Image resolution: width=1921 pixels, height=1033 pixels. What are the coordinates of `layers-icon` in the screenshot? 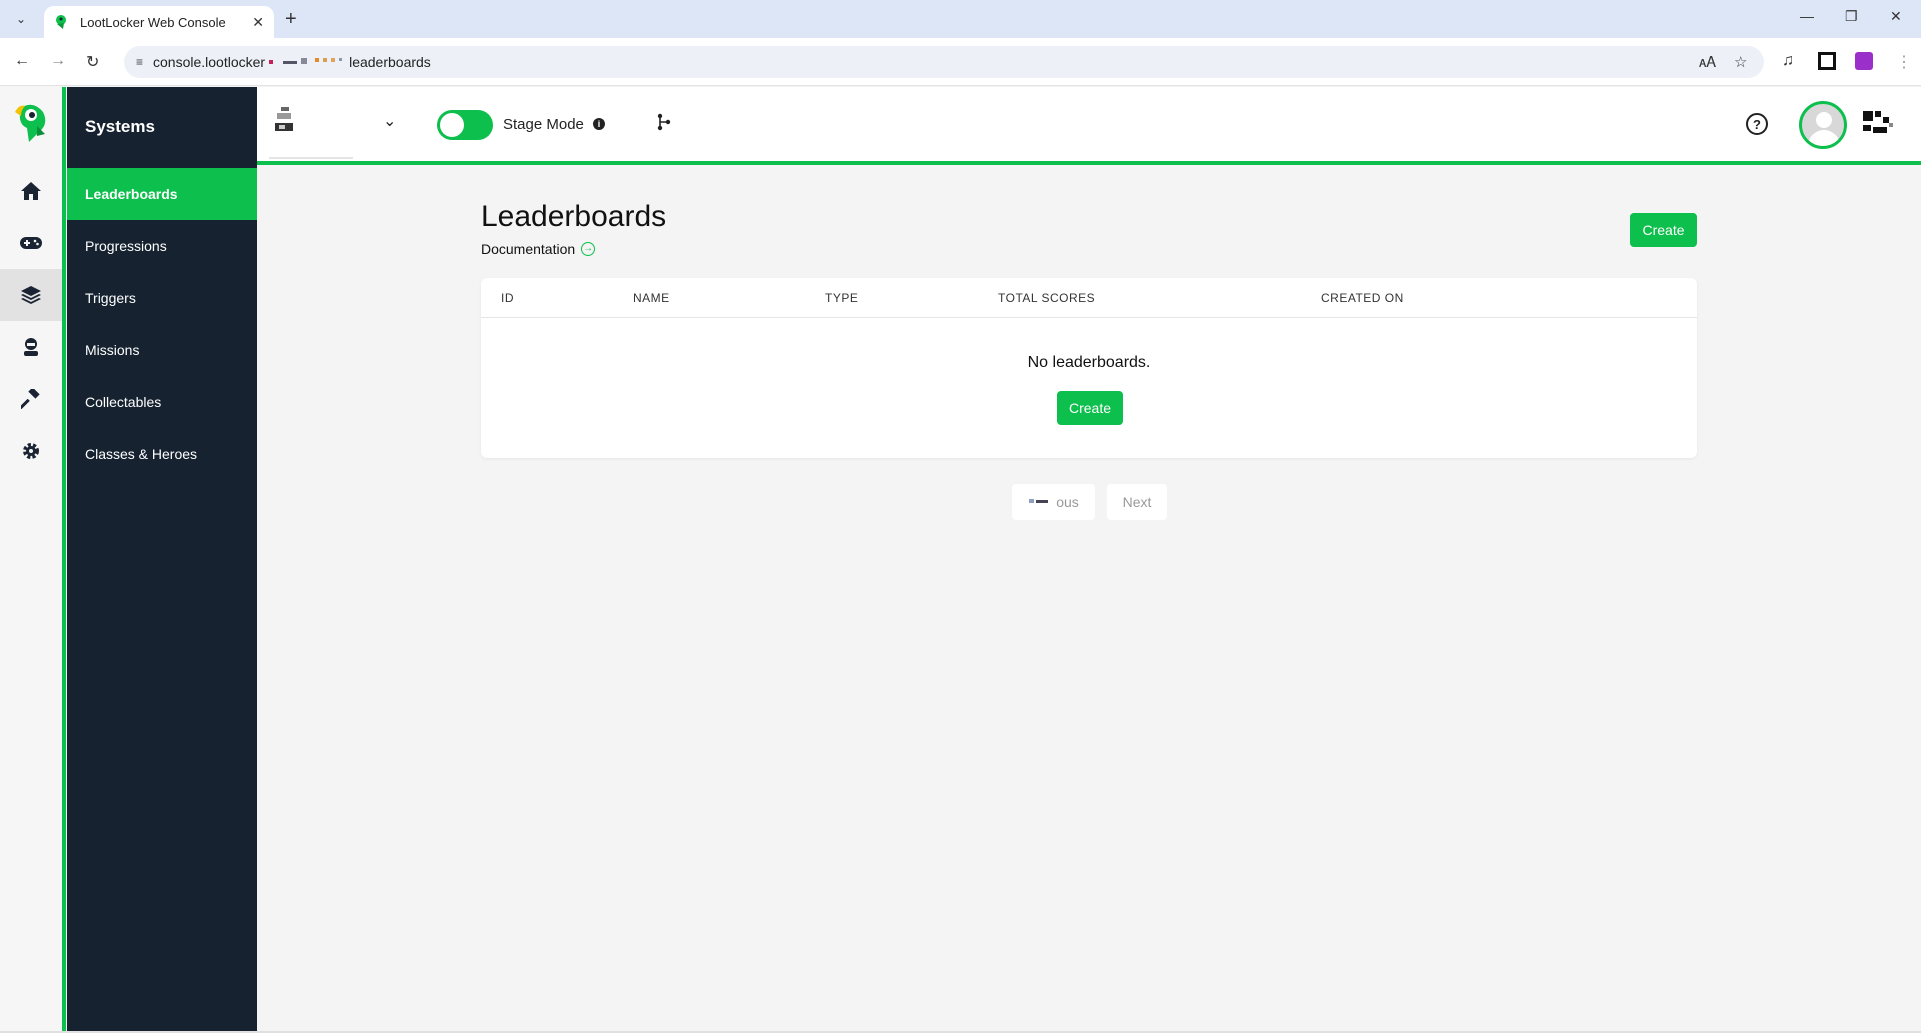 It's located at (31, 295).